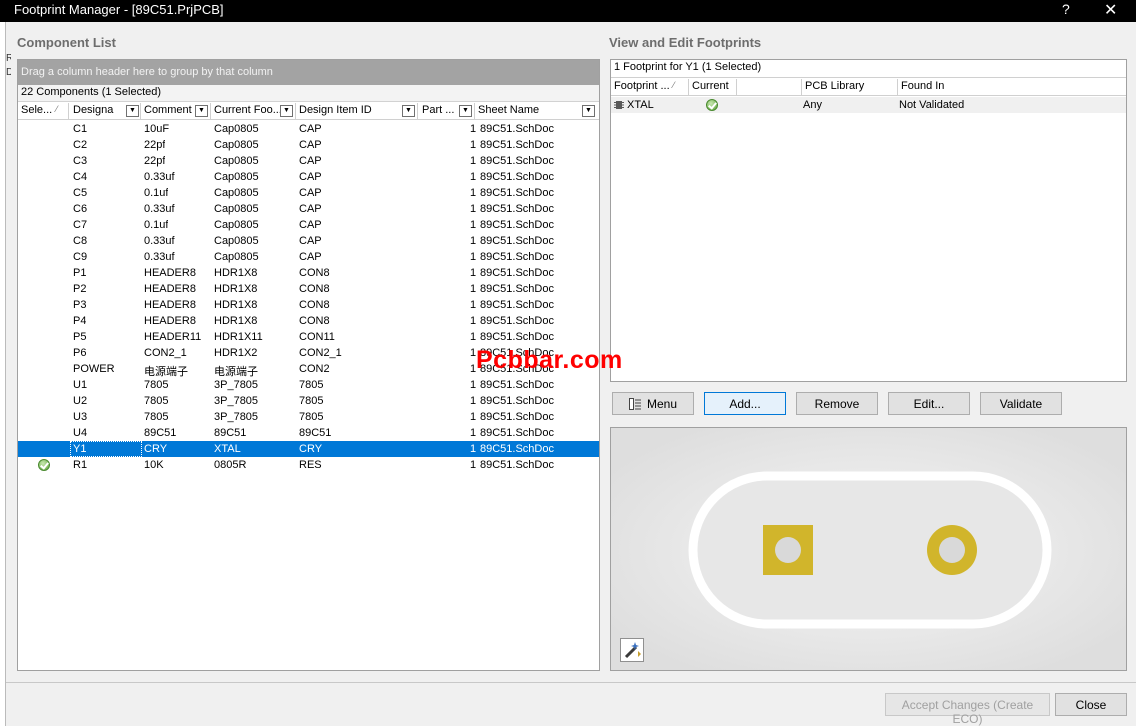  I want to click on design-item-id-cell: CRY, so click(311, 449).